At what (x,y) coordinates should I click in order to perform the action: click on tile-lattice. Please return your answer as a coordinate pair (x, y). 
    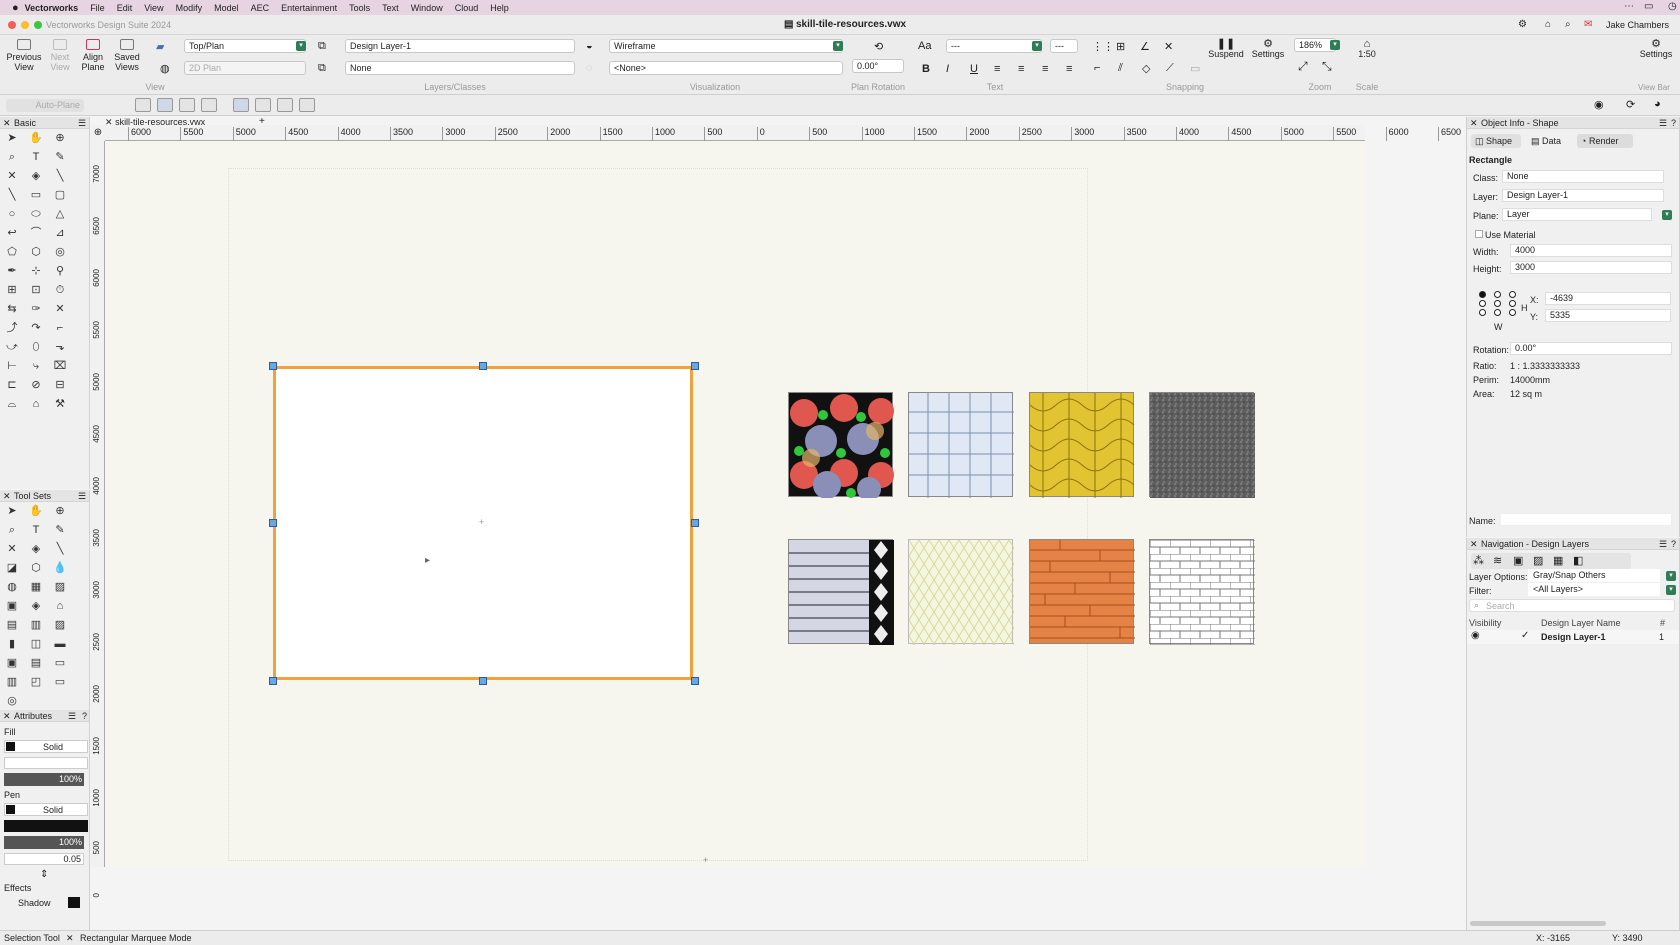
    Looking at the image, I should click on (961, 592).